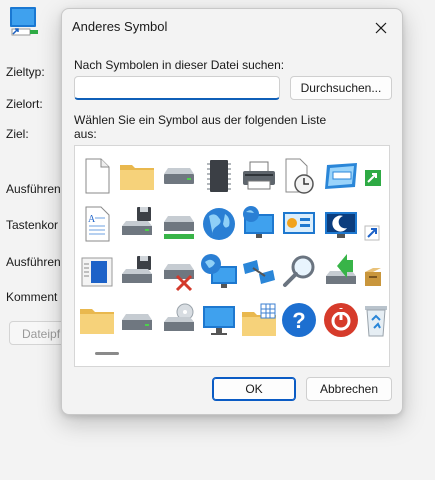 The height and width of the screenshot is (480, 435). Describe the element at coordinates (97, 224) in the screenshot. I see `document-icon: A` at that location.